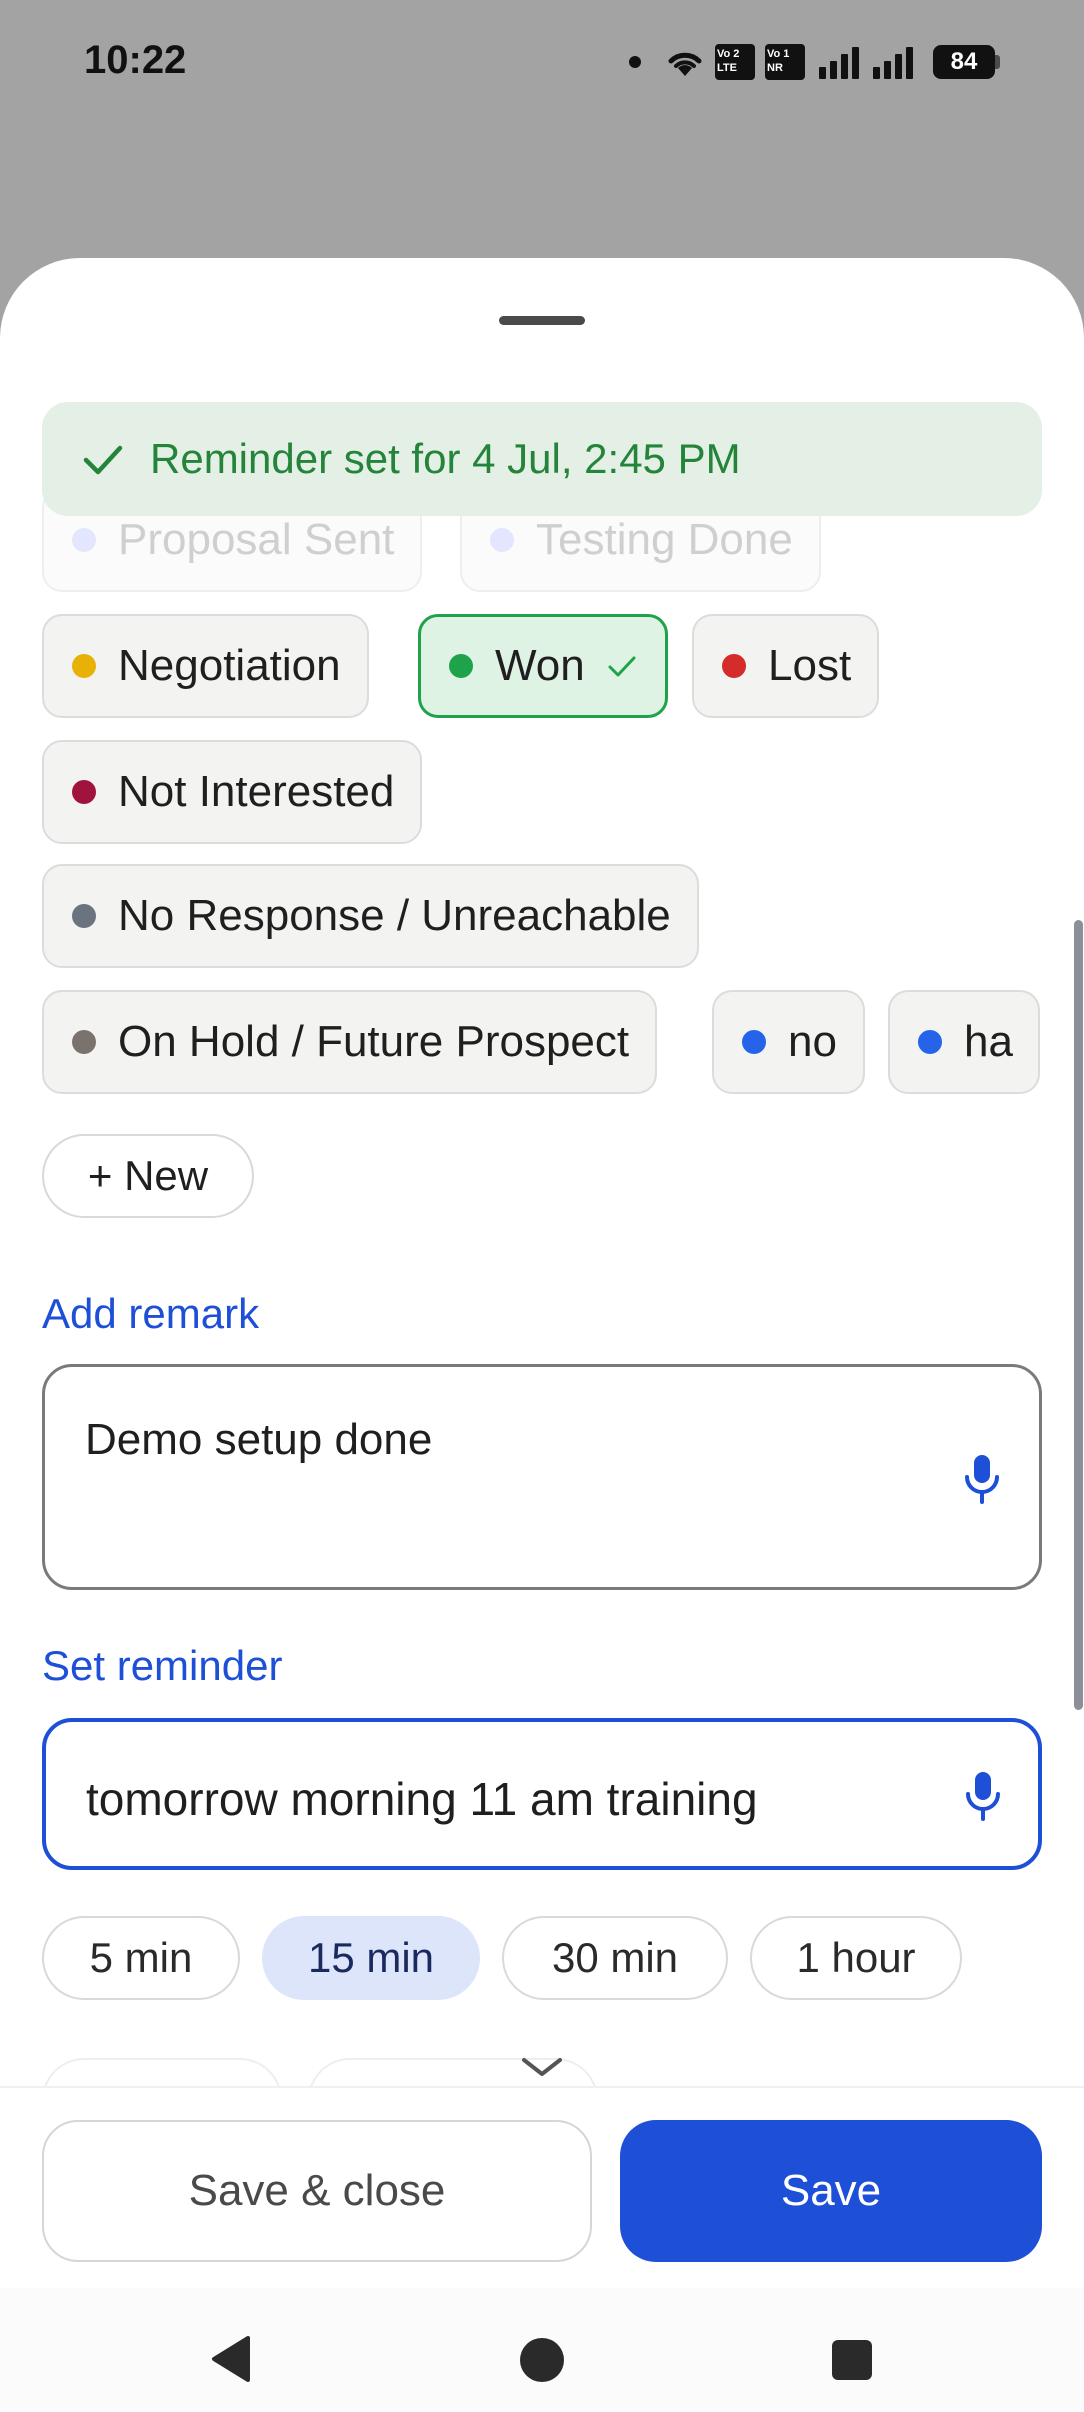 The image size is (1084, 2412). I want to click on remark-input: Demo setup done, so click(542, 1477).